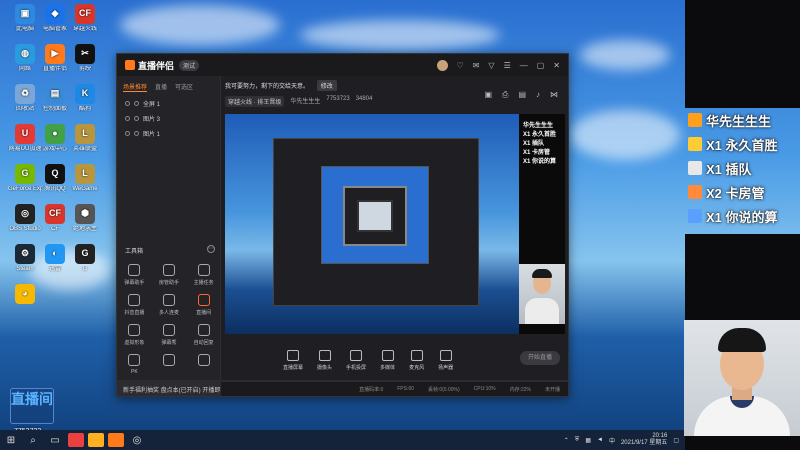  What do you see at coordinates (211, 249) in the screenshot?
I see `toolbox-add-button: ⋯` at bounding box center [211, 249].